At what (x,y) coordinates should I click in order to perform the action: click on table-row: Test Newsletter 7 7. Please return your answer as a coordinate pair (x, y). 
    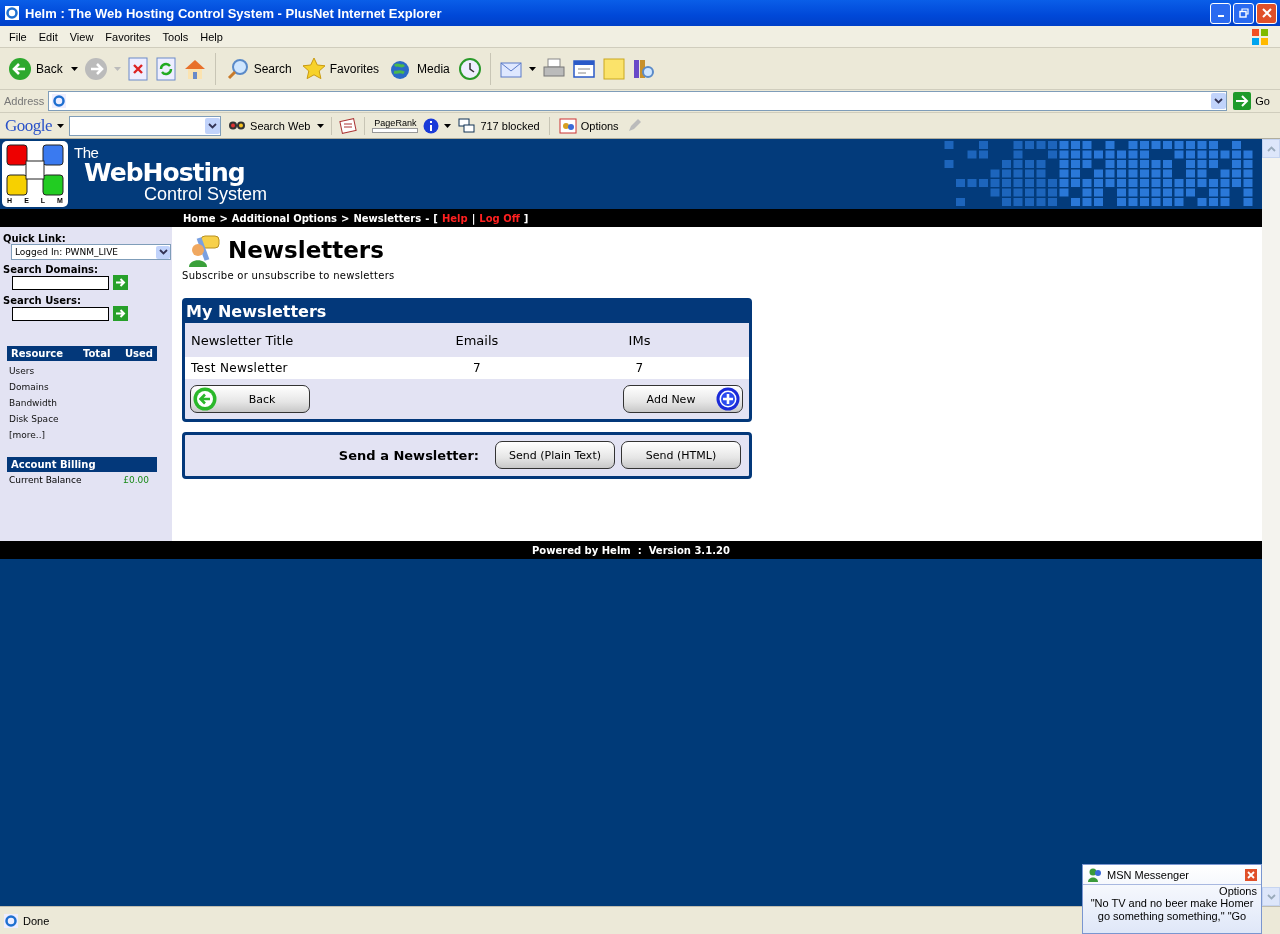
    Looking at the image, I should click on (467, 368).